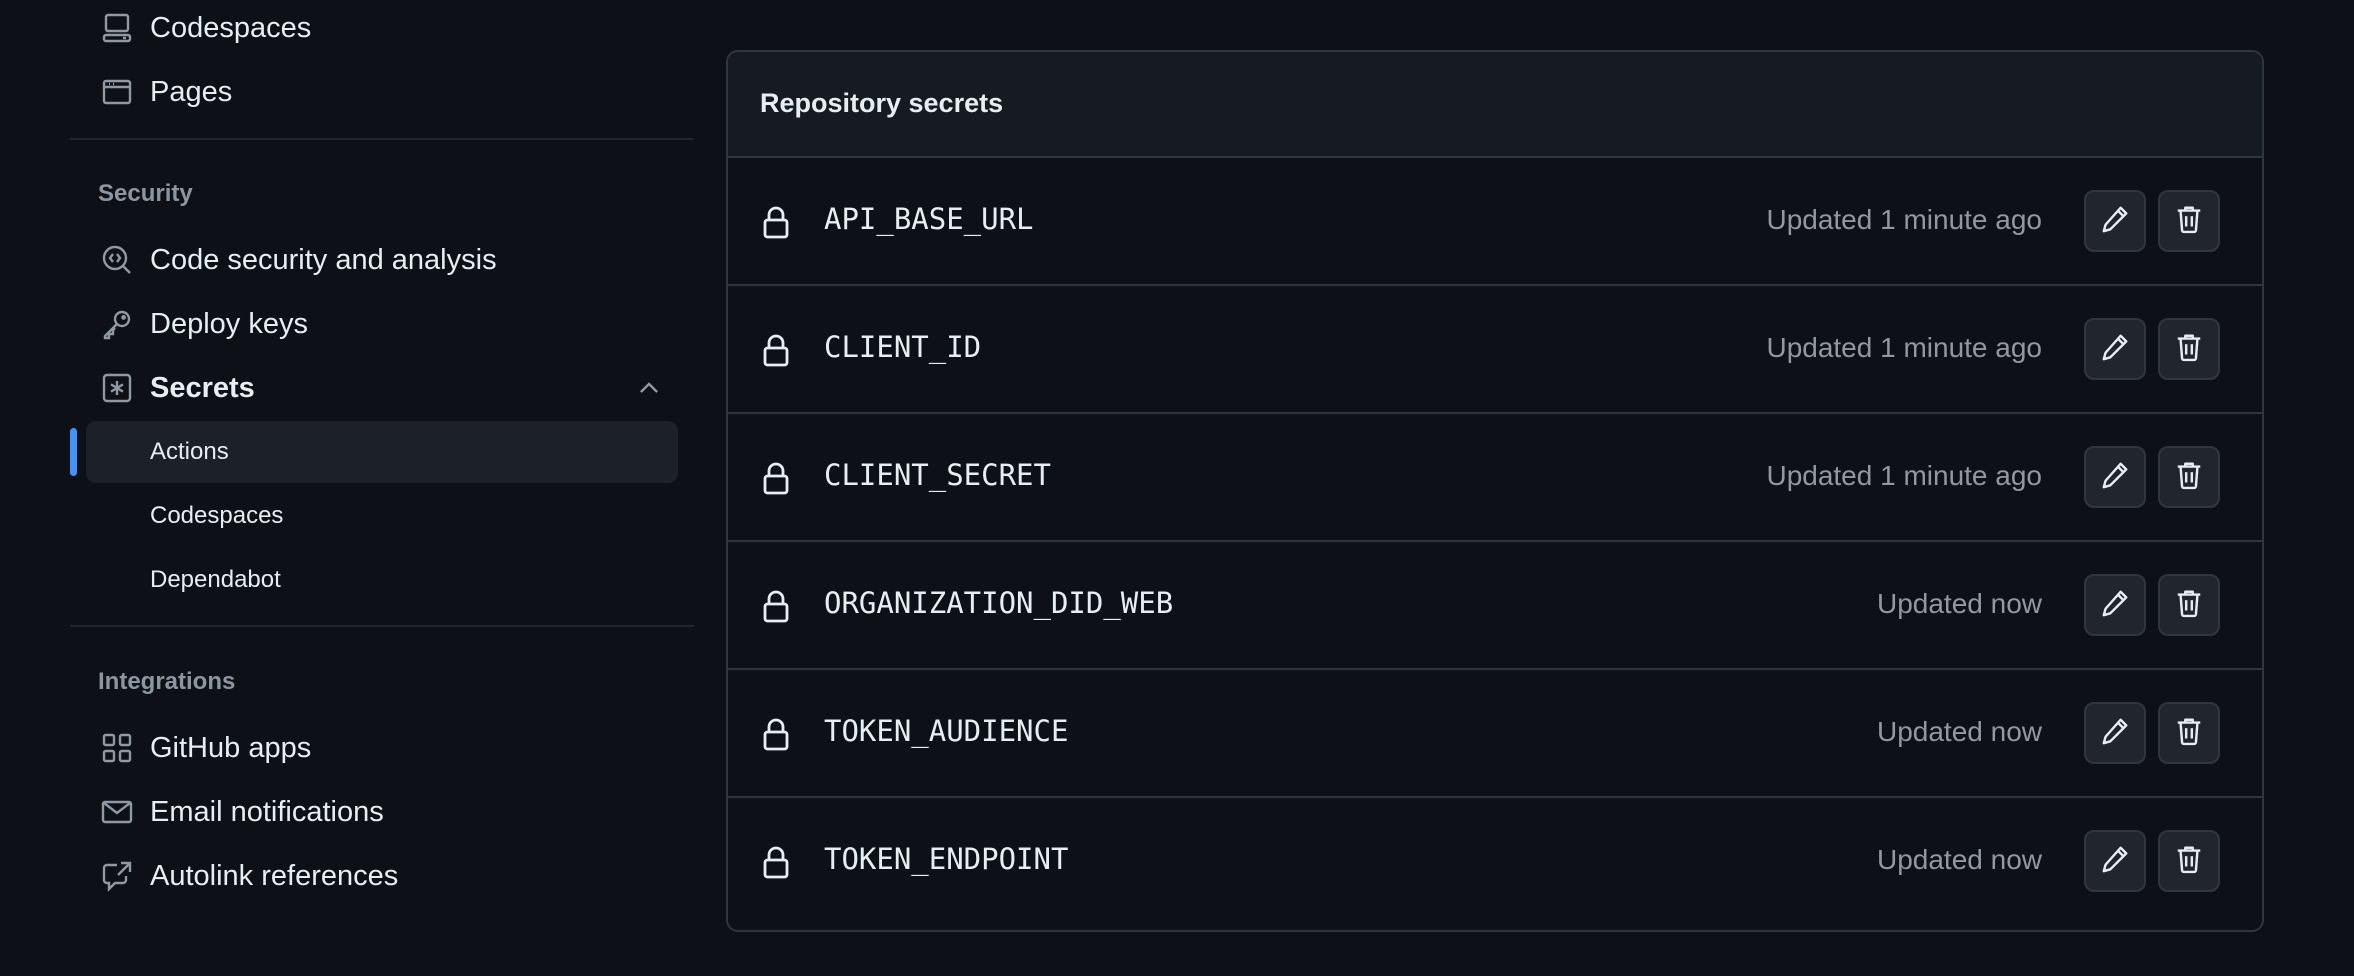 This screenshot has height=976, width=2354. I want to click on browser-icon, so click(117, 92).